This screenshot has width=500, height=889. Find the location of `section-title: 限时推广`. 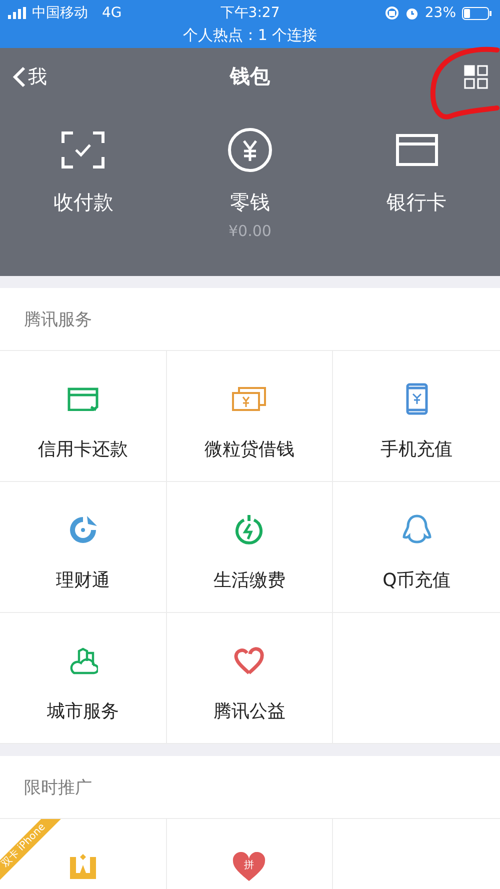

section-title: 限时推广 is located at coordinates (58, 787).